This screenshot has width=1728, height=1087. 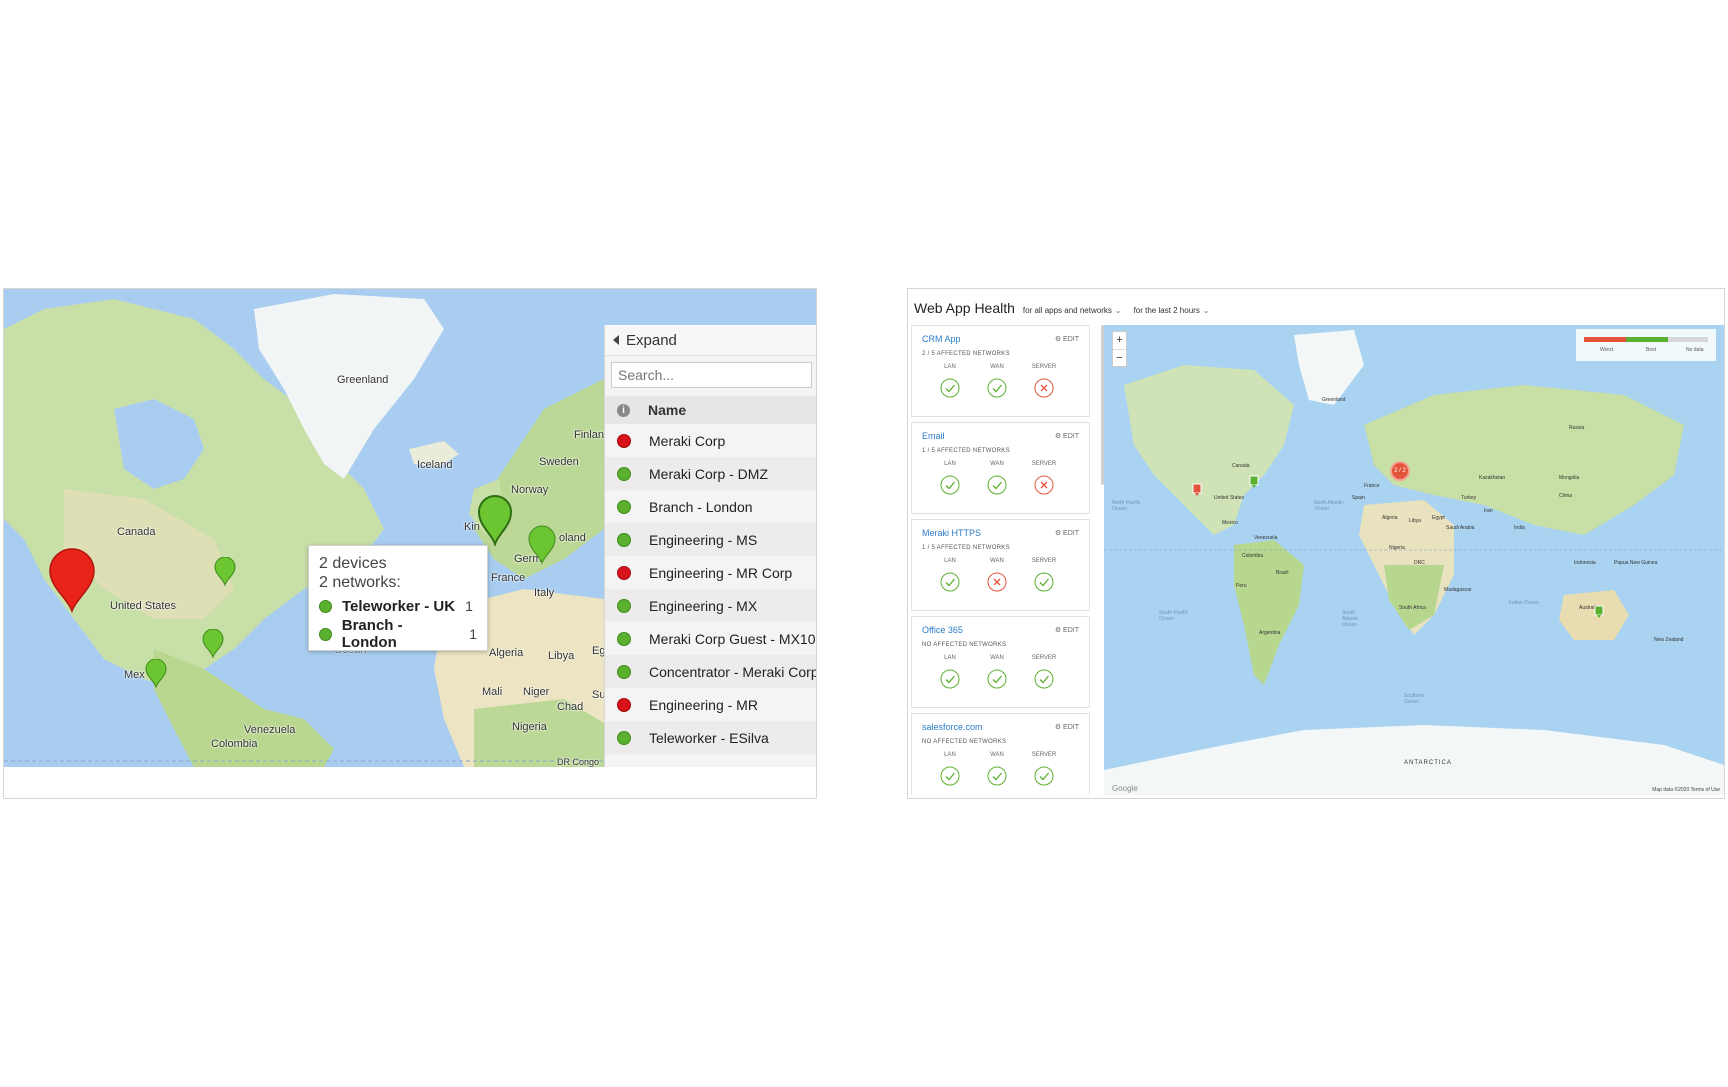 I want to click on triangle-left-icon, so click(x=616, y=340).